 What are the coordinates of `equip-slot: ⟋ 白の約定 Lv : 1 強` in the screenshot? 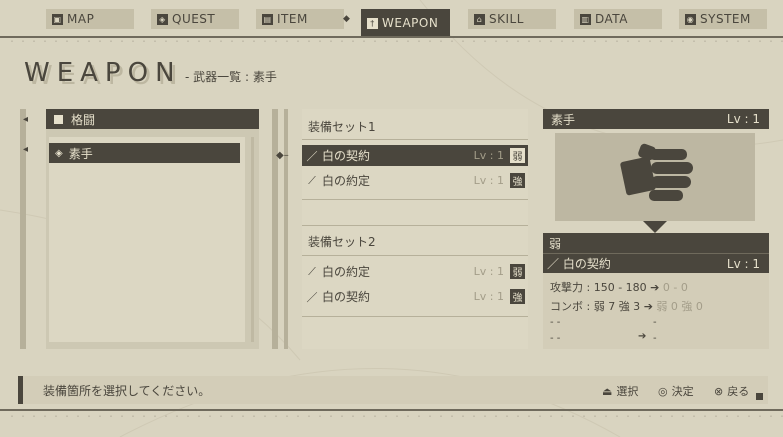 It's located at (415, 180).